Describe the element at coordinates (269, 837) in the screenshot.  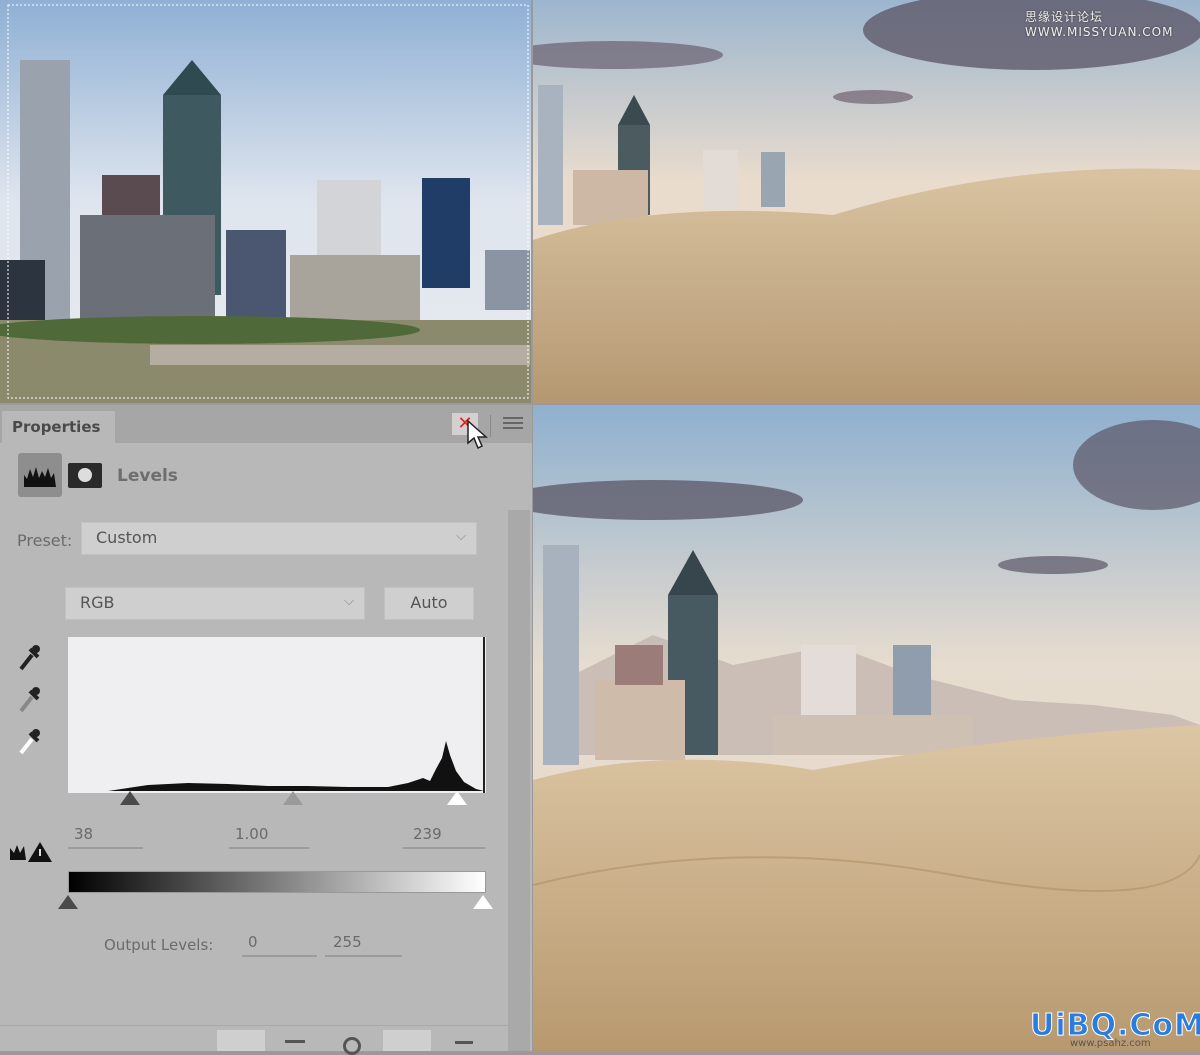
I see `input-gamma-field: 1.00` at that location.